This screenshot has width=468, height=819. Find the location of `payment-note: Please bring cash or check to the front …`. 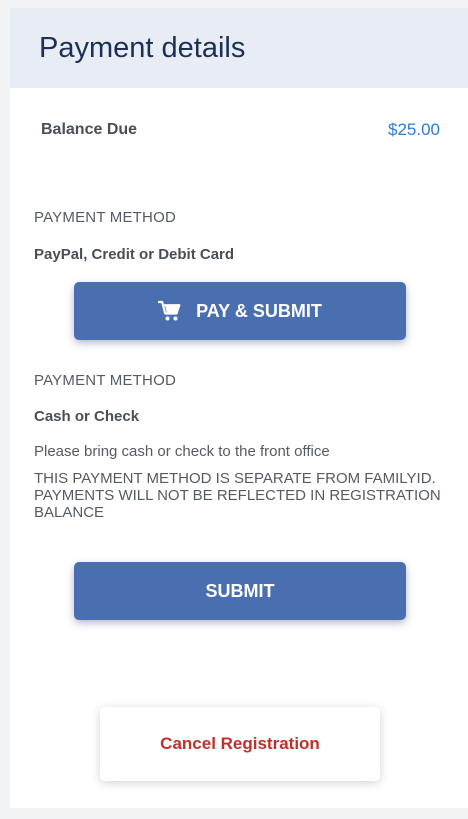

payment-note: Please bring cash or check to the front … is located at coordinates (182, 451).